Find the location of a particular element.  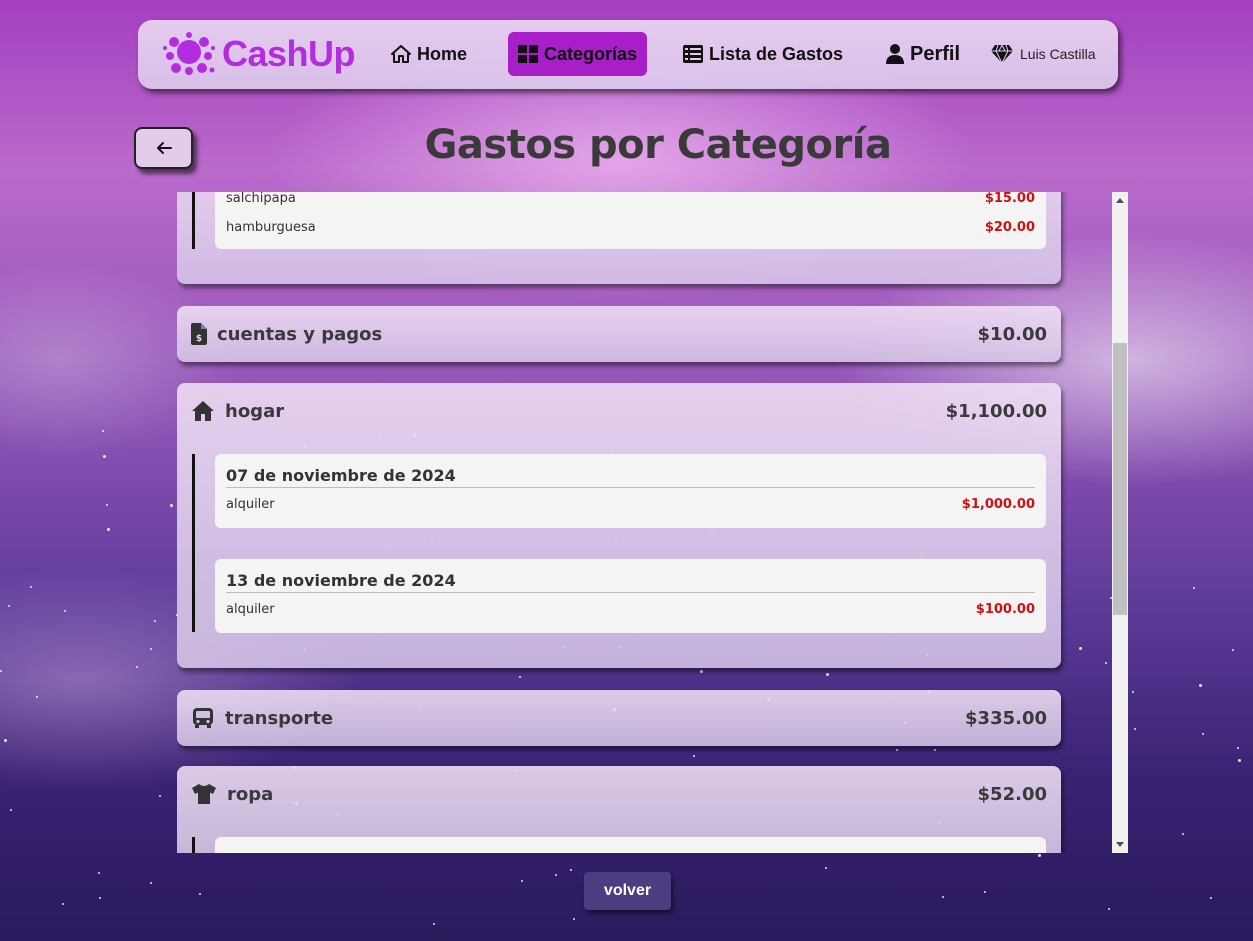

nav-expense-list-link: Lista de Gastos is located at coordinates (763, 54).